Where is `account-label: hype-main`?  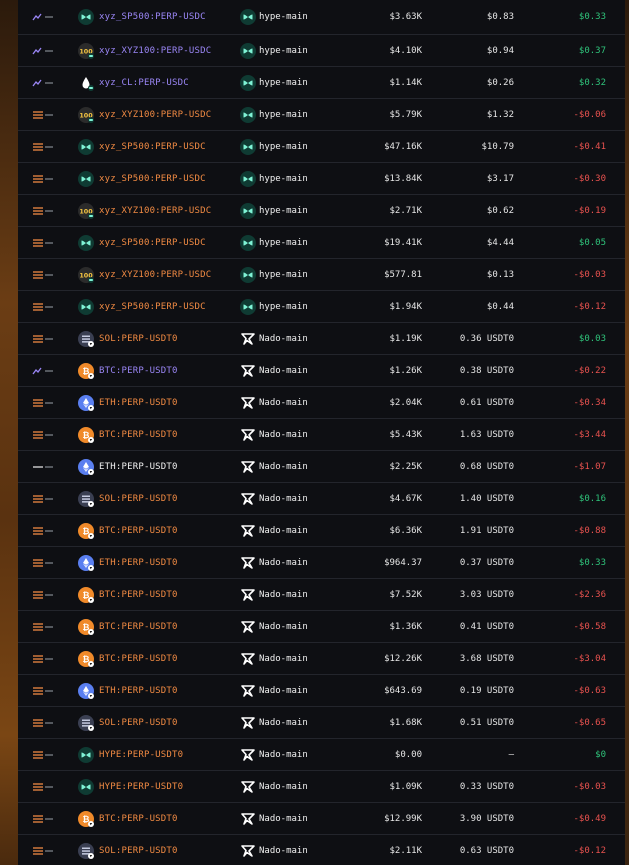 account-label: hype-main is located at coordinates (283, 17).